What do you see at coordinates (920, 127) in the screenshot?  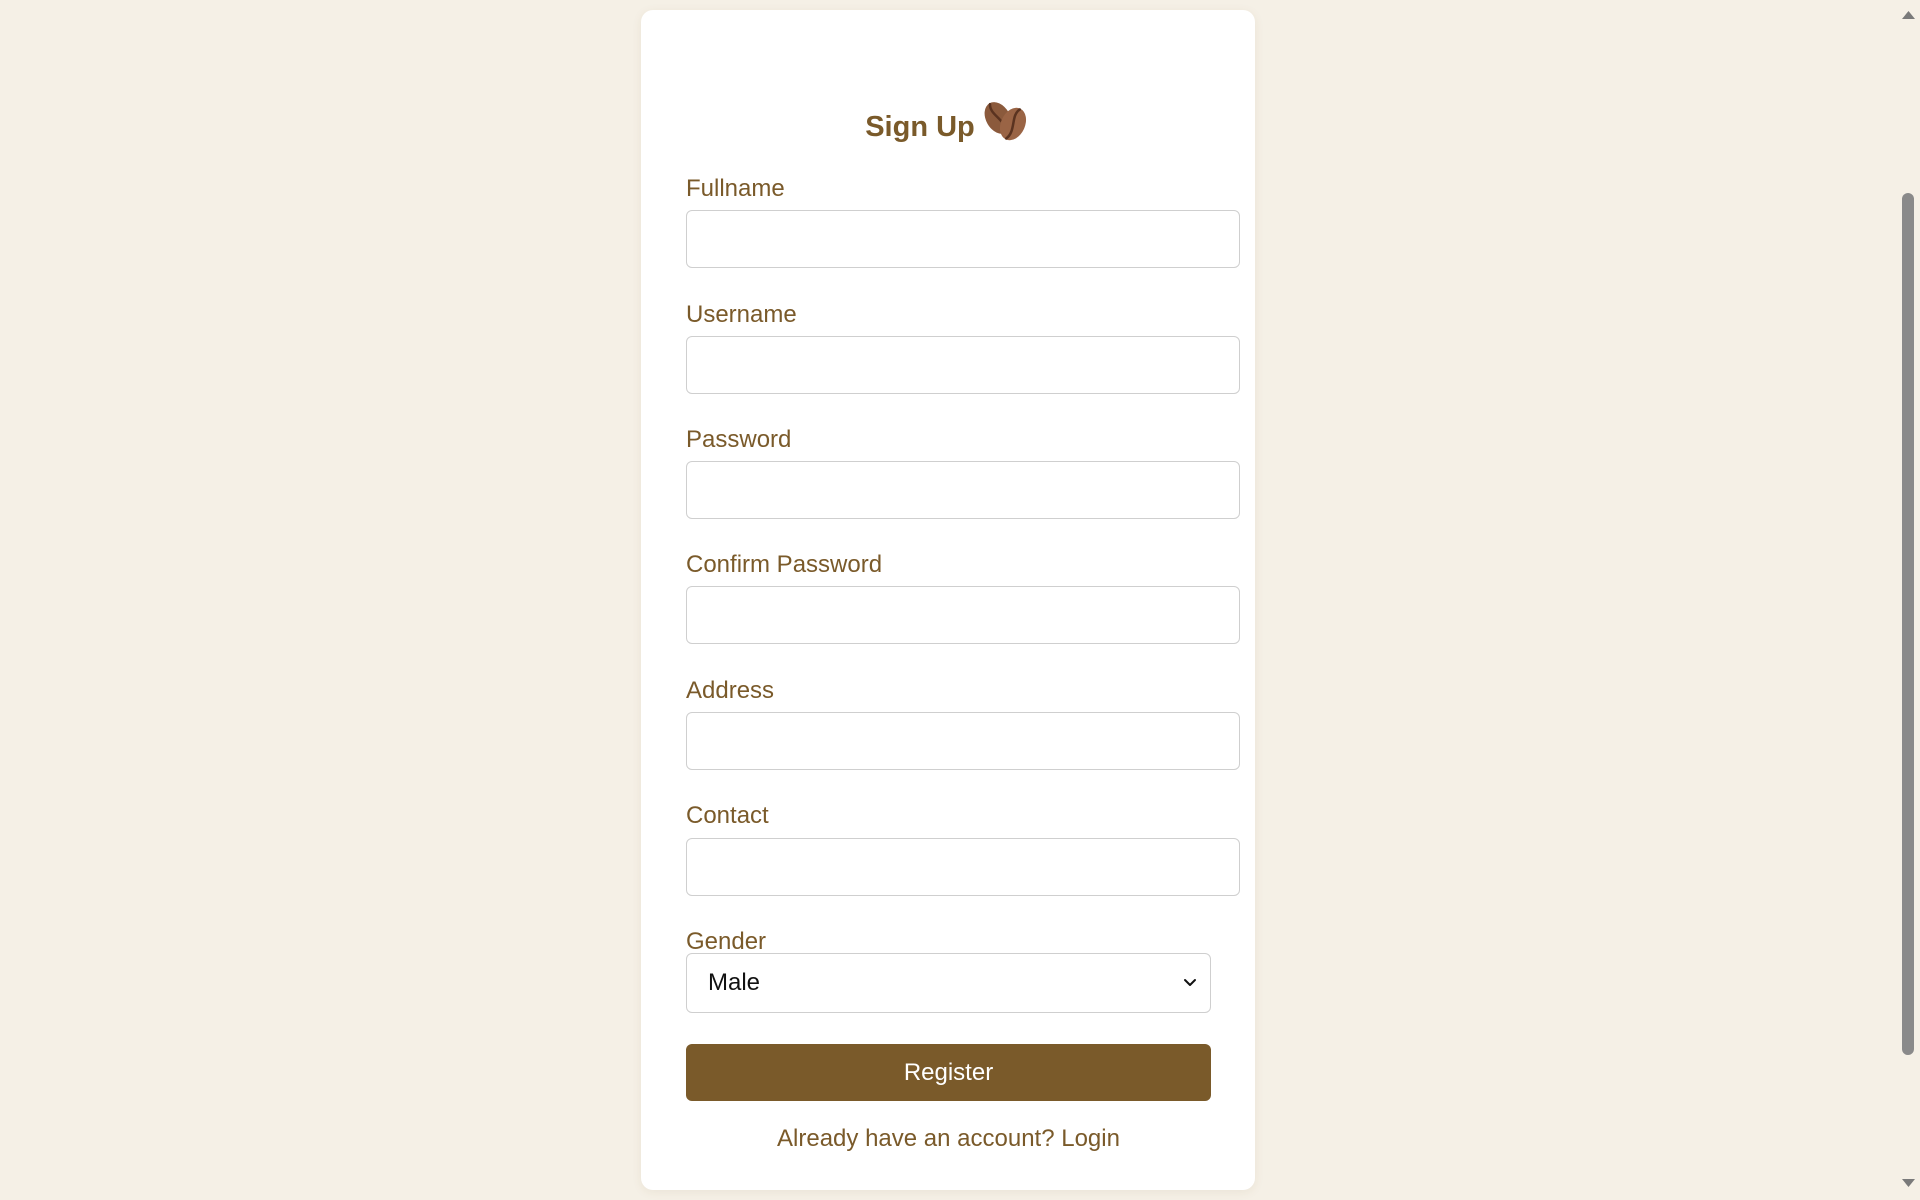 I see `page-title: Sign Up` at bounding box center [920, 127].